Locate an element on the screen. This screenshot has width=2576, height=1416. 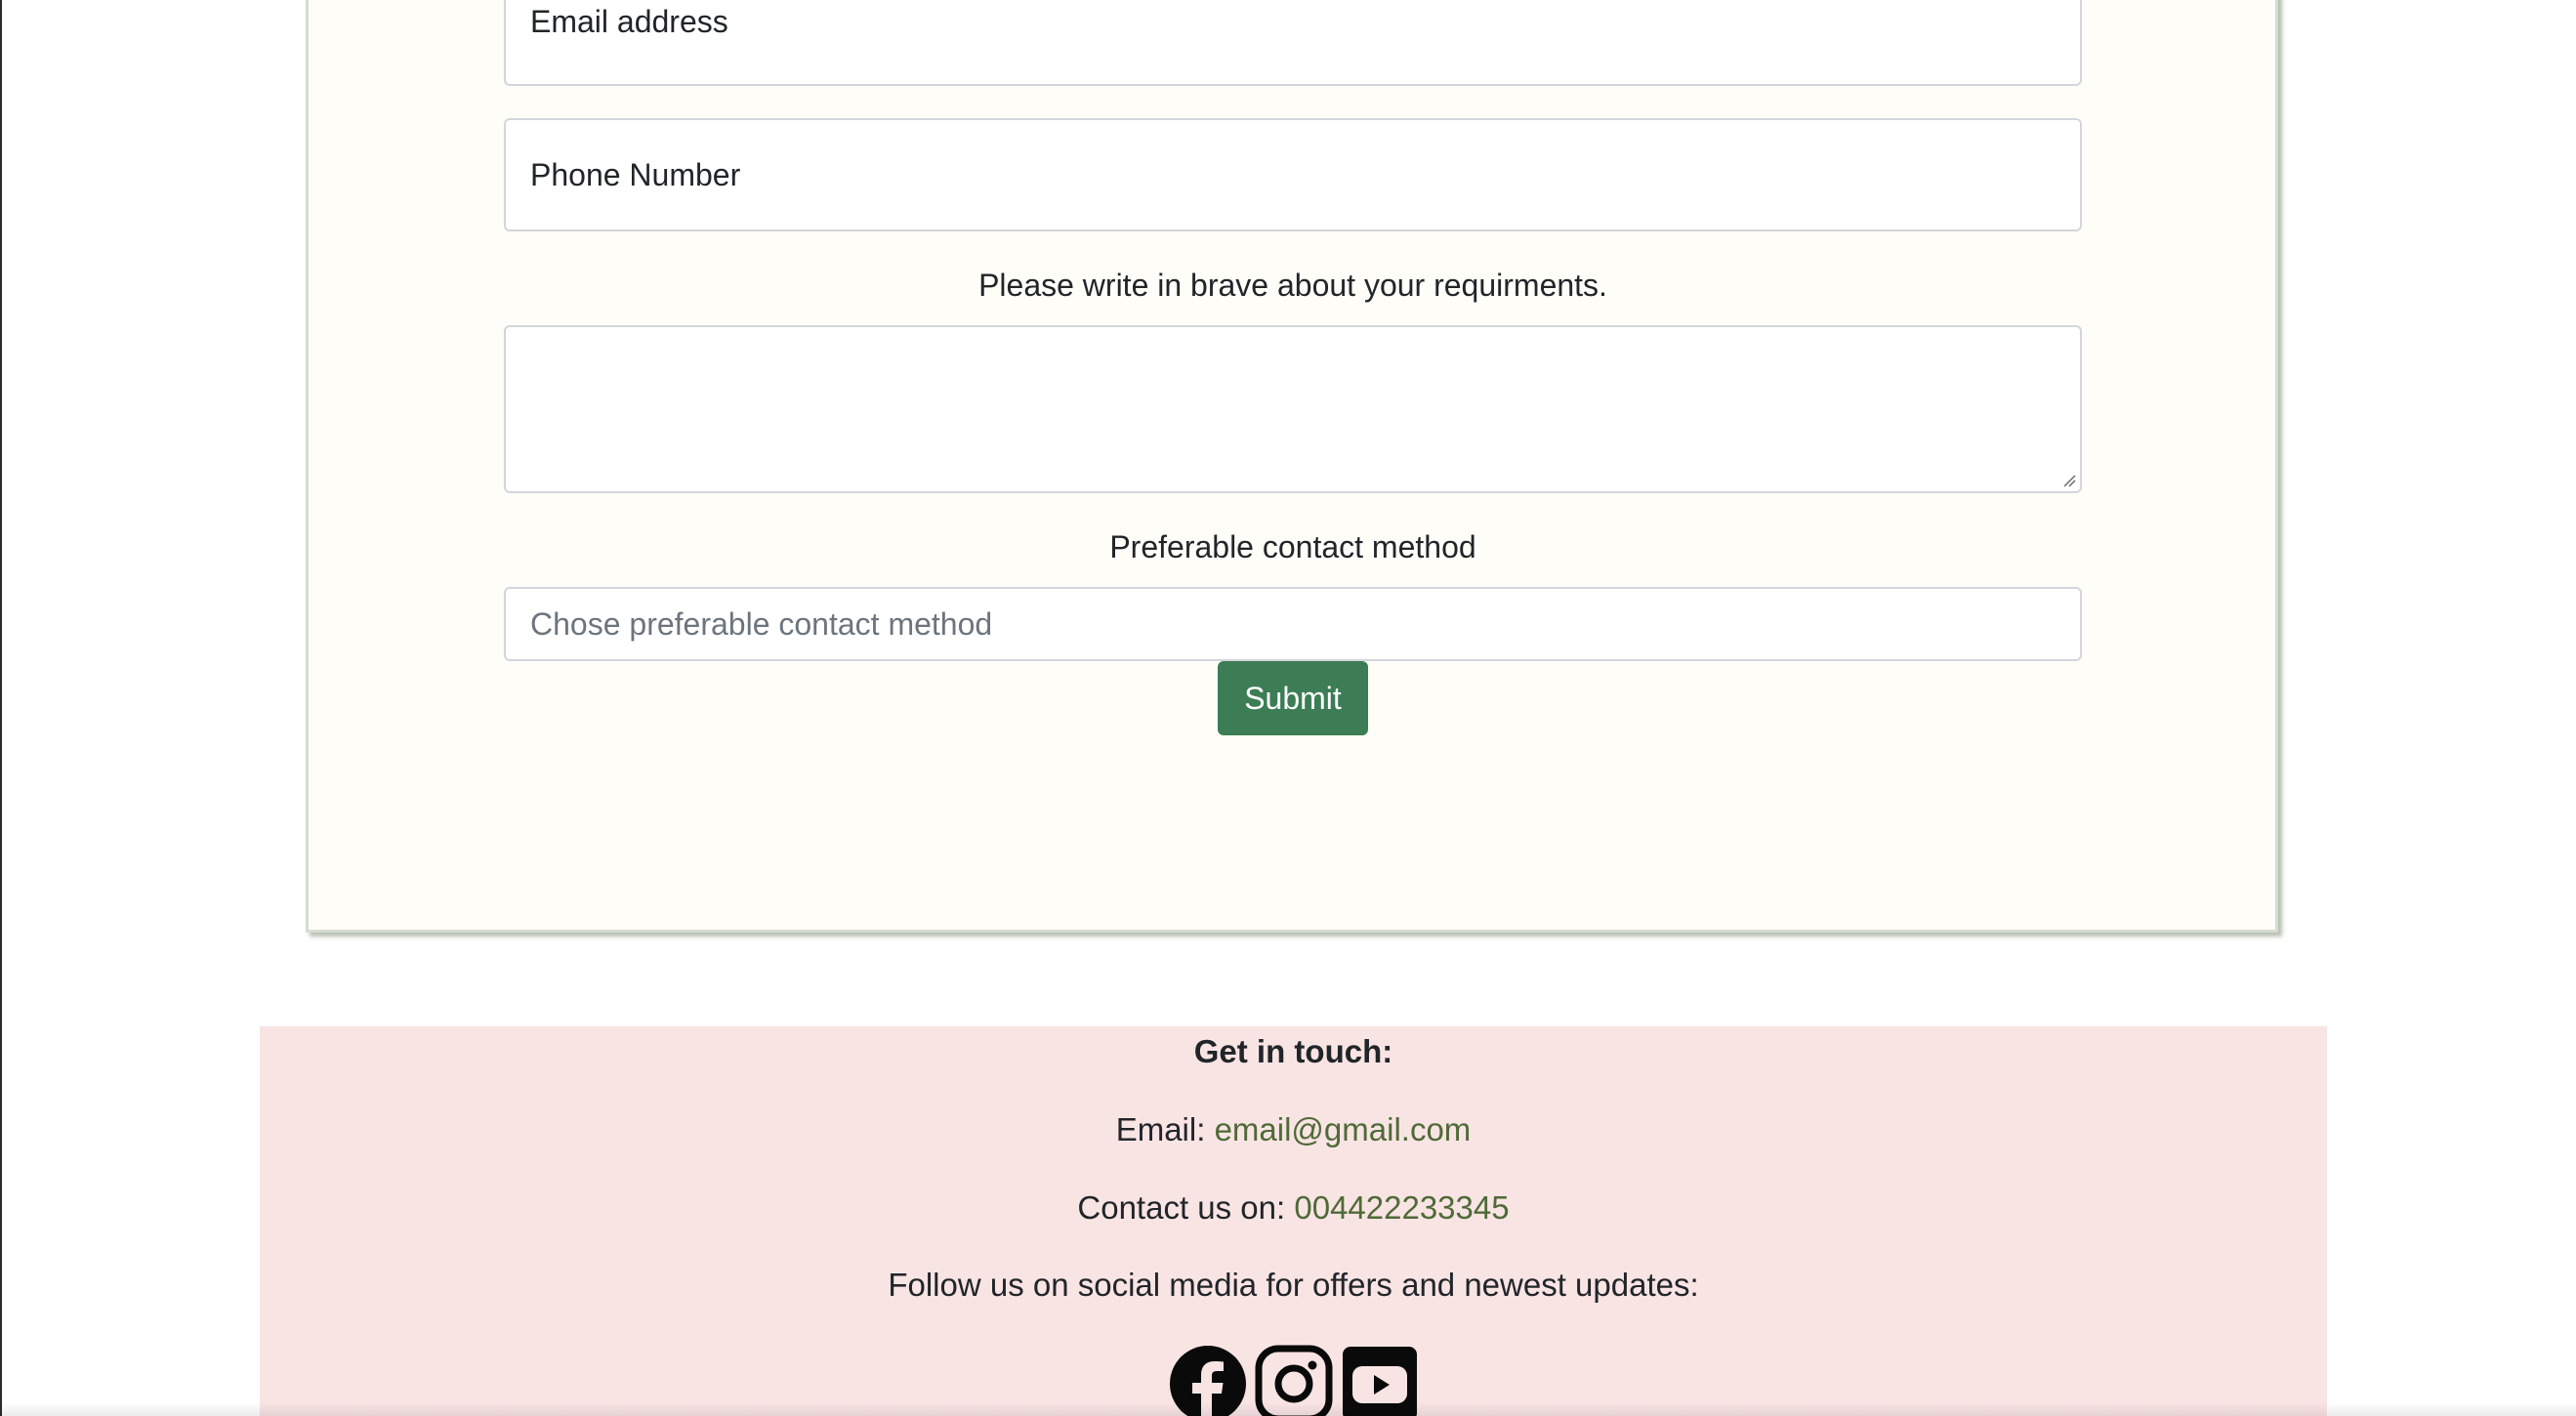
footer-email-link: email@gmail.com is located at coordinates (1343, 1129).